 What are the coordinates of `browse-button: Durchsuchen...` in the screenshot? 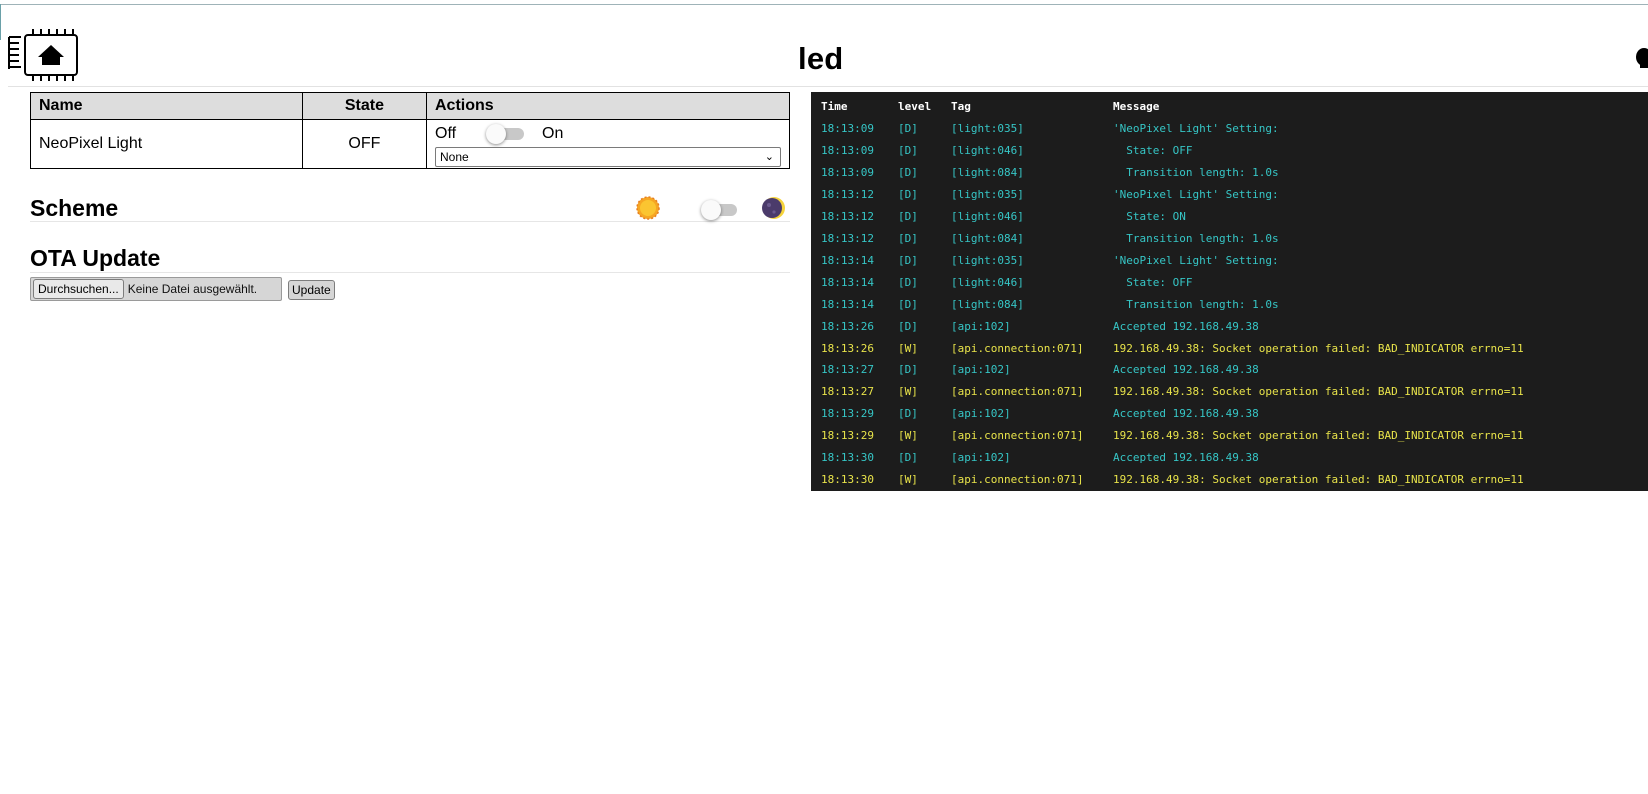 It's located at (78, 289).